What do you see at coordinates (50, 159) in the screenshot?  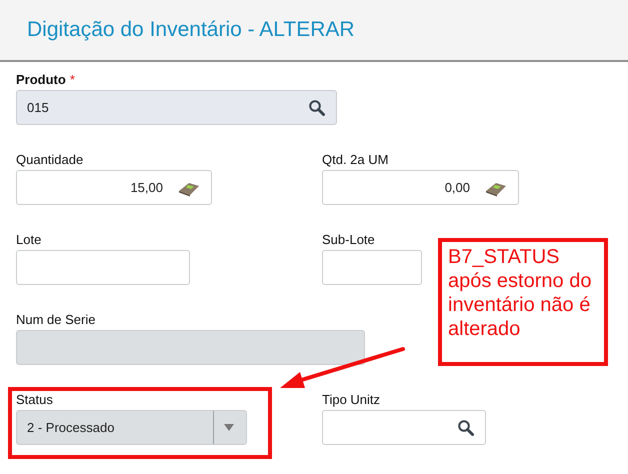 I see `field-label: Quantidade` at bounding box center [50, 159].